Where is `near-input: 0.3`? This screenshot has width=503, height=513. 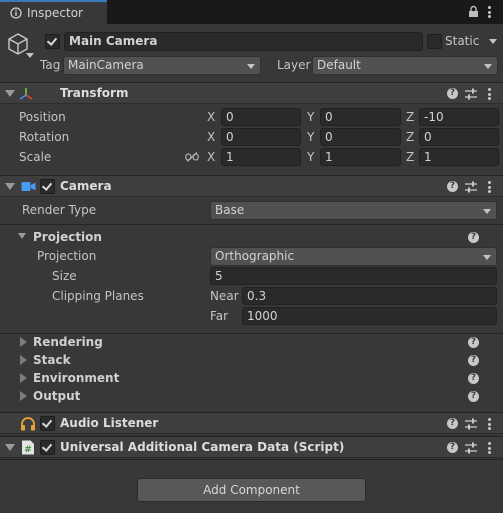 near-input: 0.3 is located at coordinates (369, 296).